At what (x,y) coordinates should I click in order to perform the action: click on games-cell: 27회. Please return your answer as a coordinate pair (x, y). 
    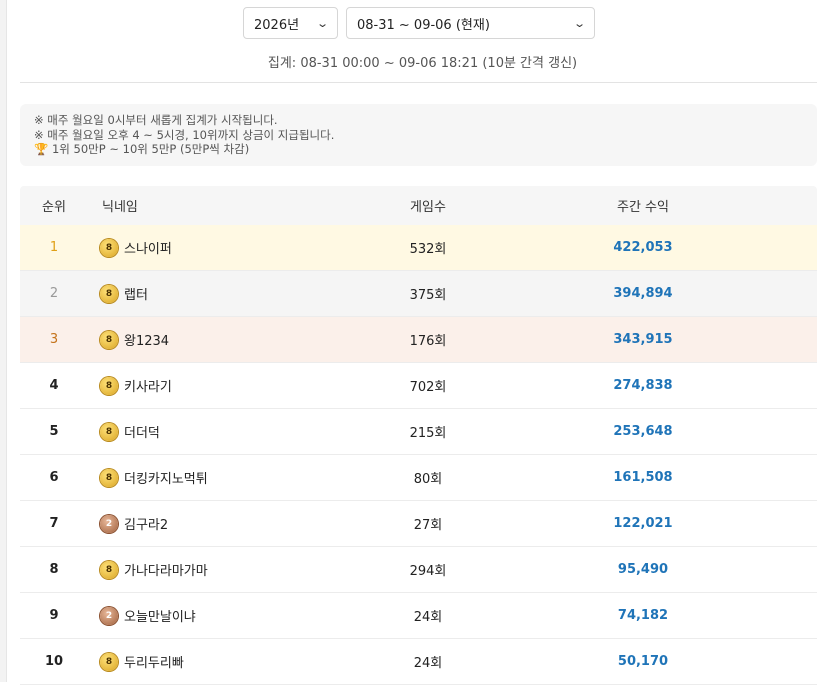
    Looking at the image, I should click on (428, 525).